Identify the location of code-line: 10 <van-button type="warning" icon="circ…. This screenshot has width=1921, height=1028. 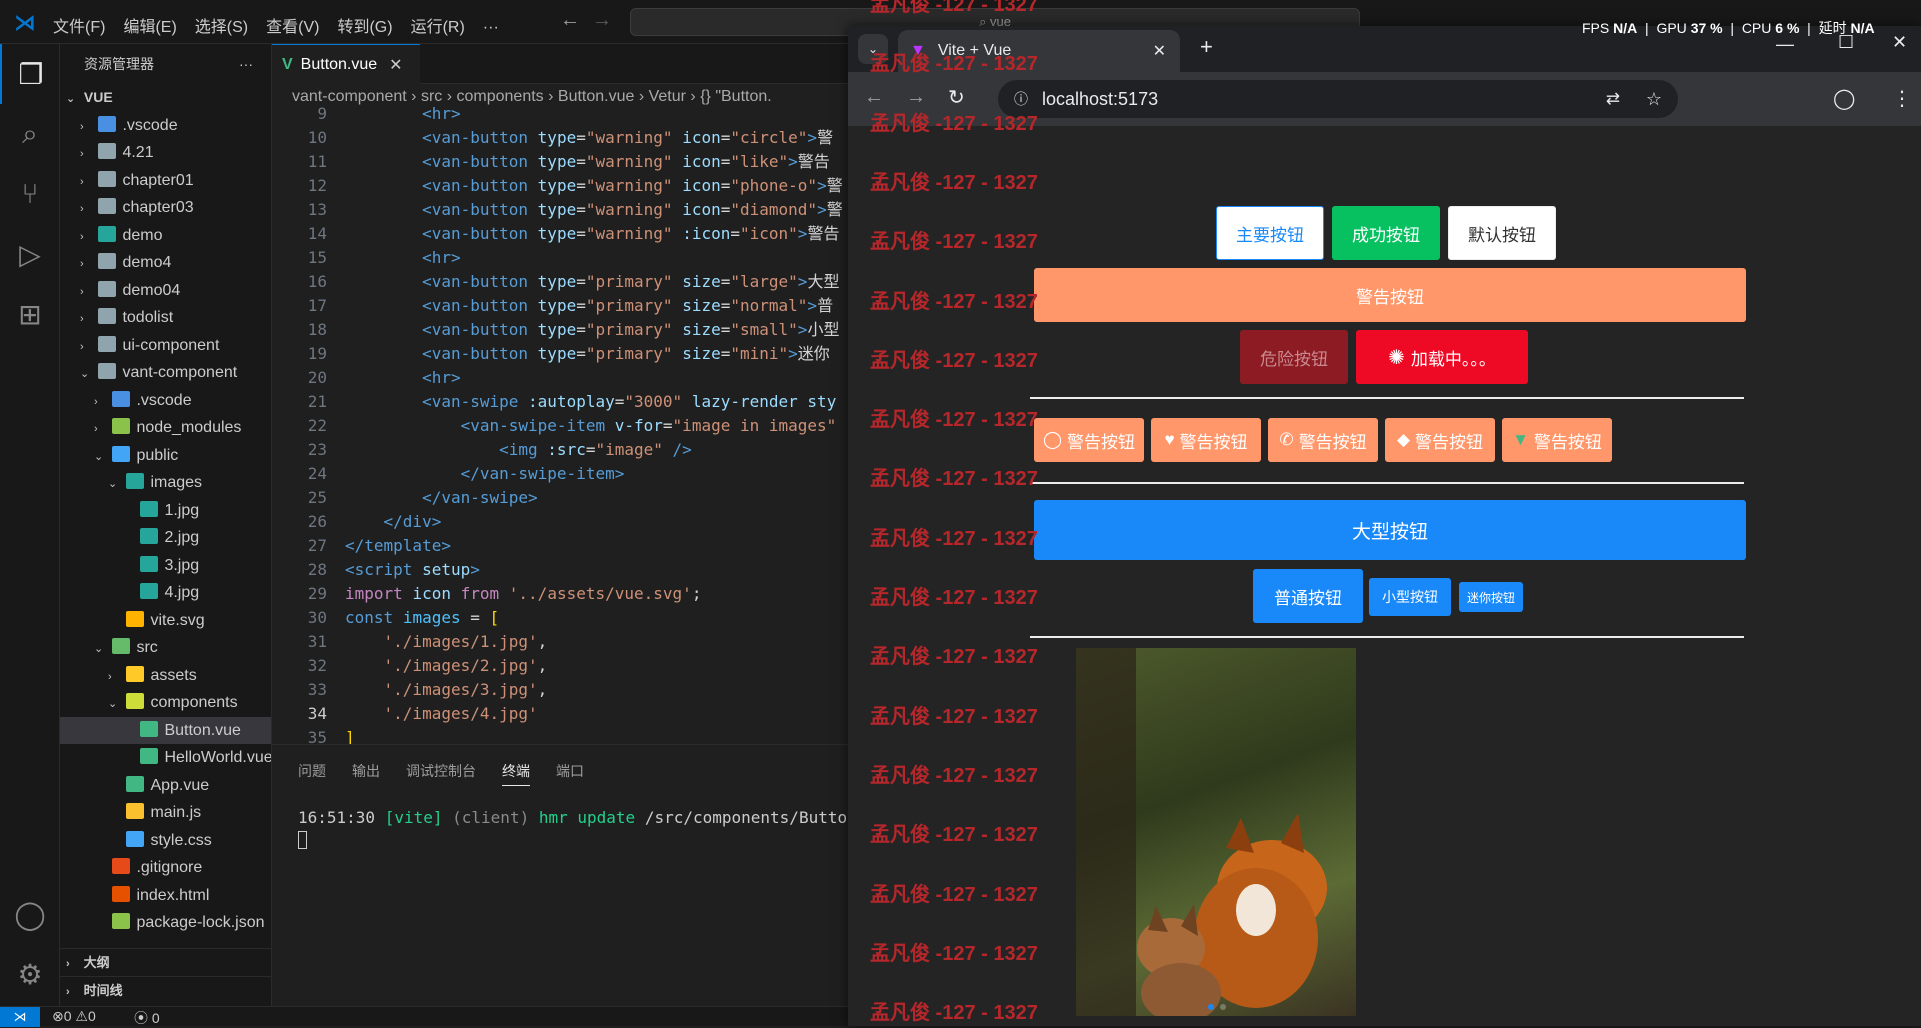
(552, 138).